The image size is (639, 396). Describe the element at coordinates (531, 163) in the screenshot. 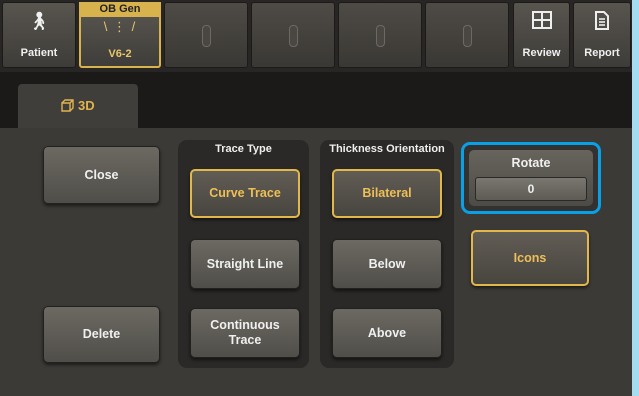

I see `rotate-label: Rotate` at that location.